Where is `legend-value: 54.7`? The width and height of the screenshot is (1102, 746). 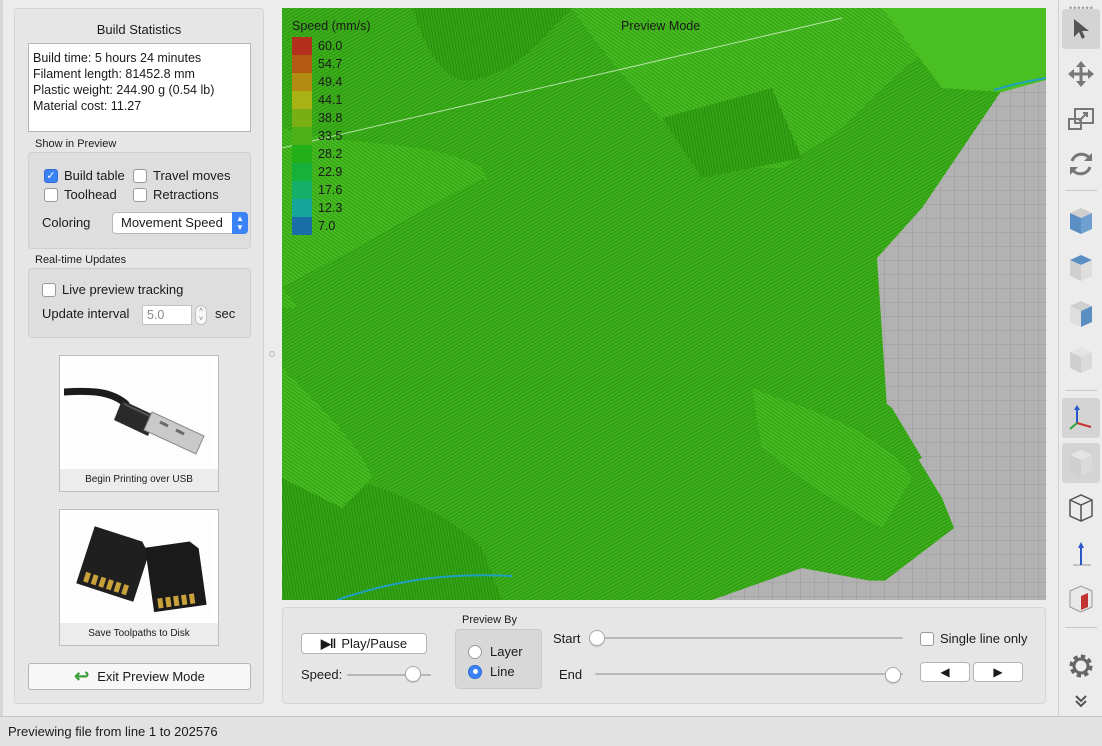 legend-value: 54.7 is located at coordinates (330, 64).